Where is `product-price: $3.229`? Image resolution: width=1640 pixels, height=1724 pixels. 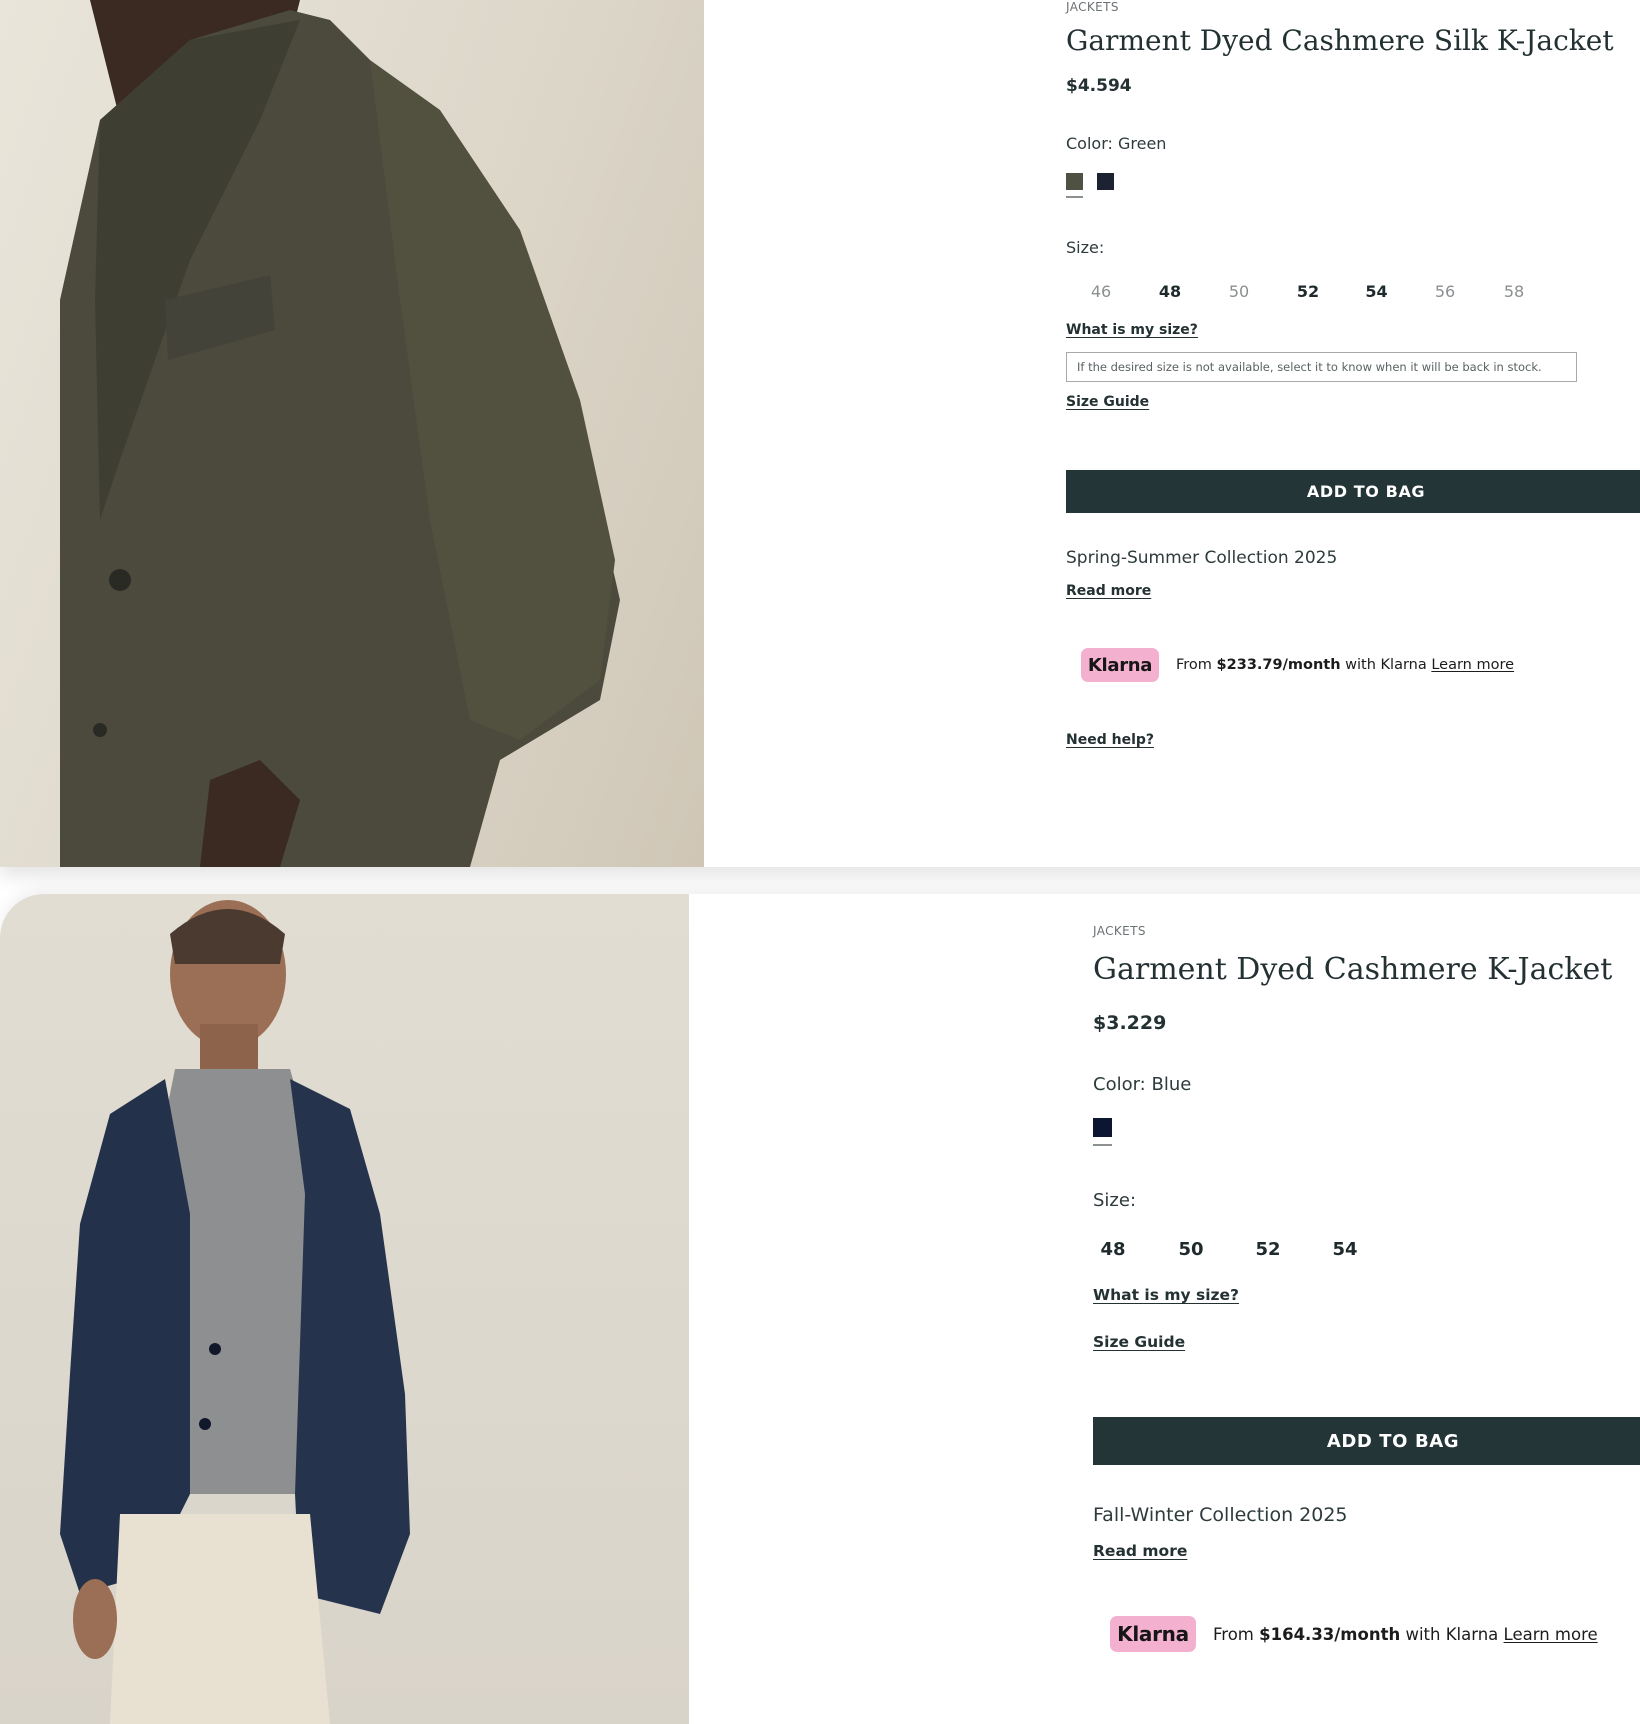 product-price: $3.229 is located at coordinates (1130, 1023).